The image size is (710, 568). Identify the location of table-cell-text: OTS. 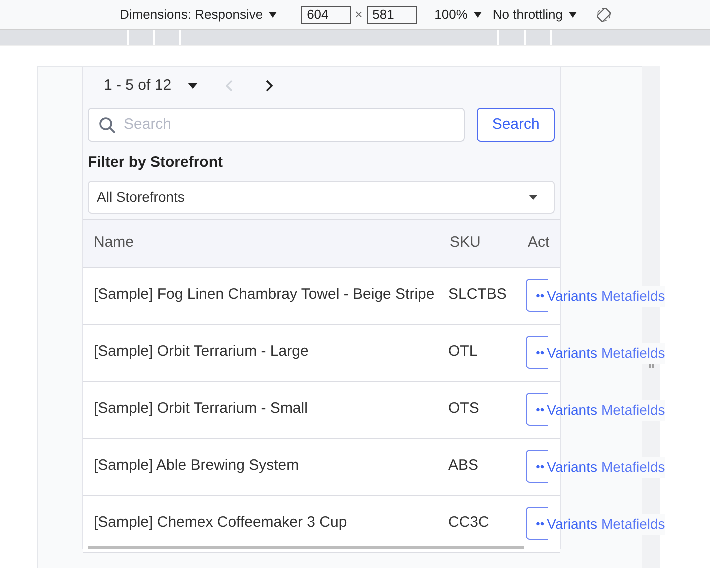
(464, 409).